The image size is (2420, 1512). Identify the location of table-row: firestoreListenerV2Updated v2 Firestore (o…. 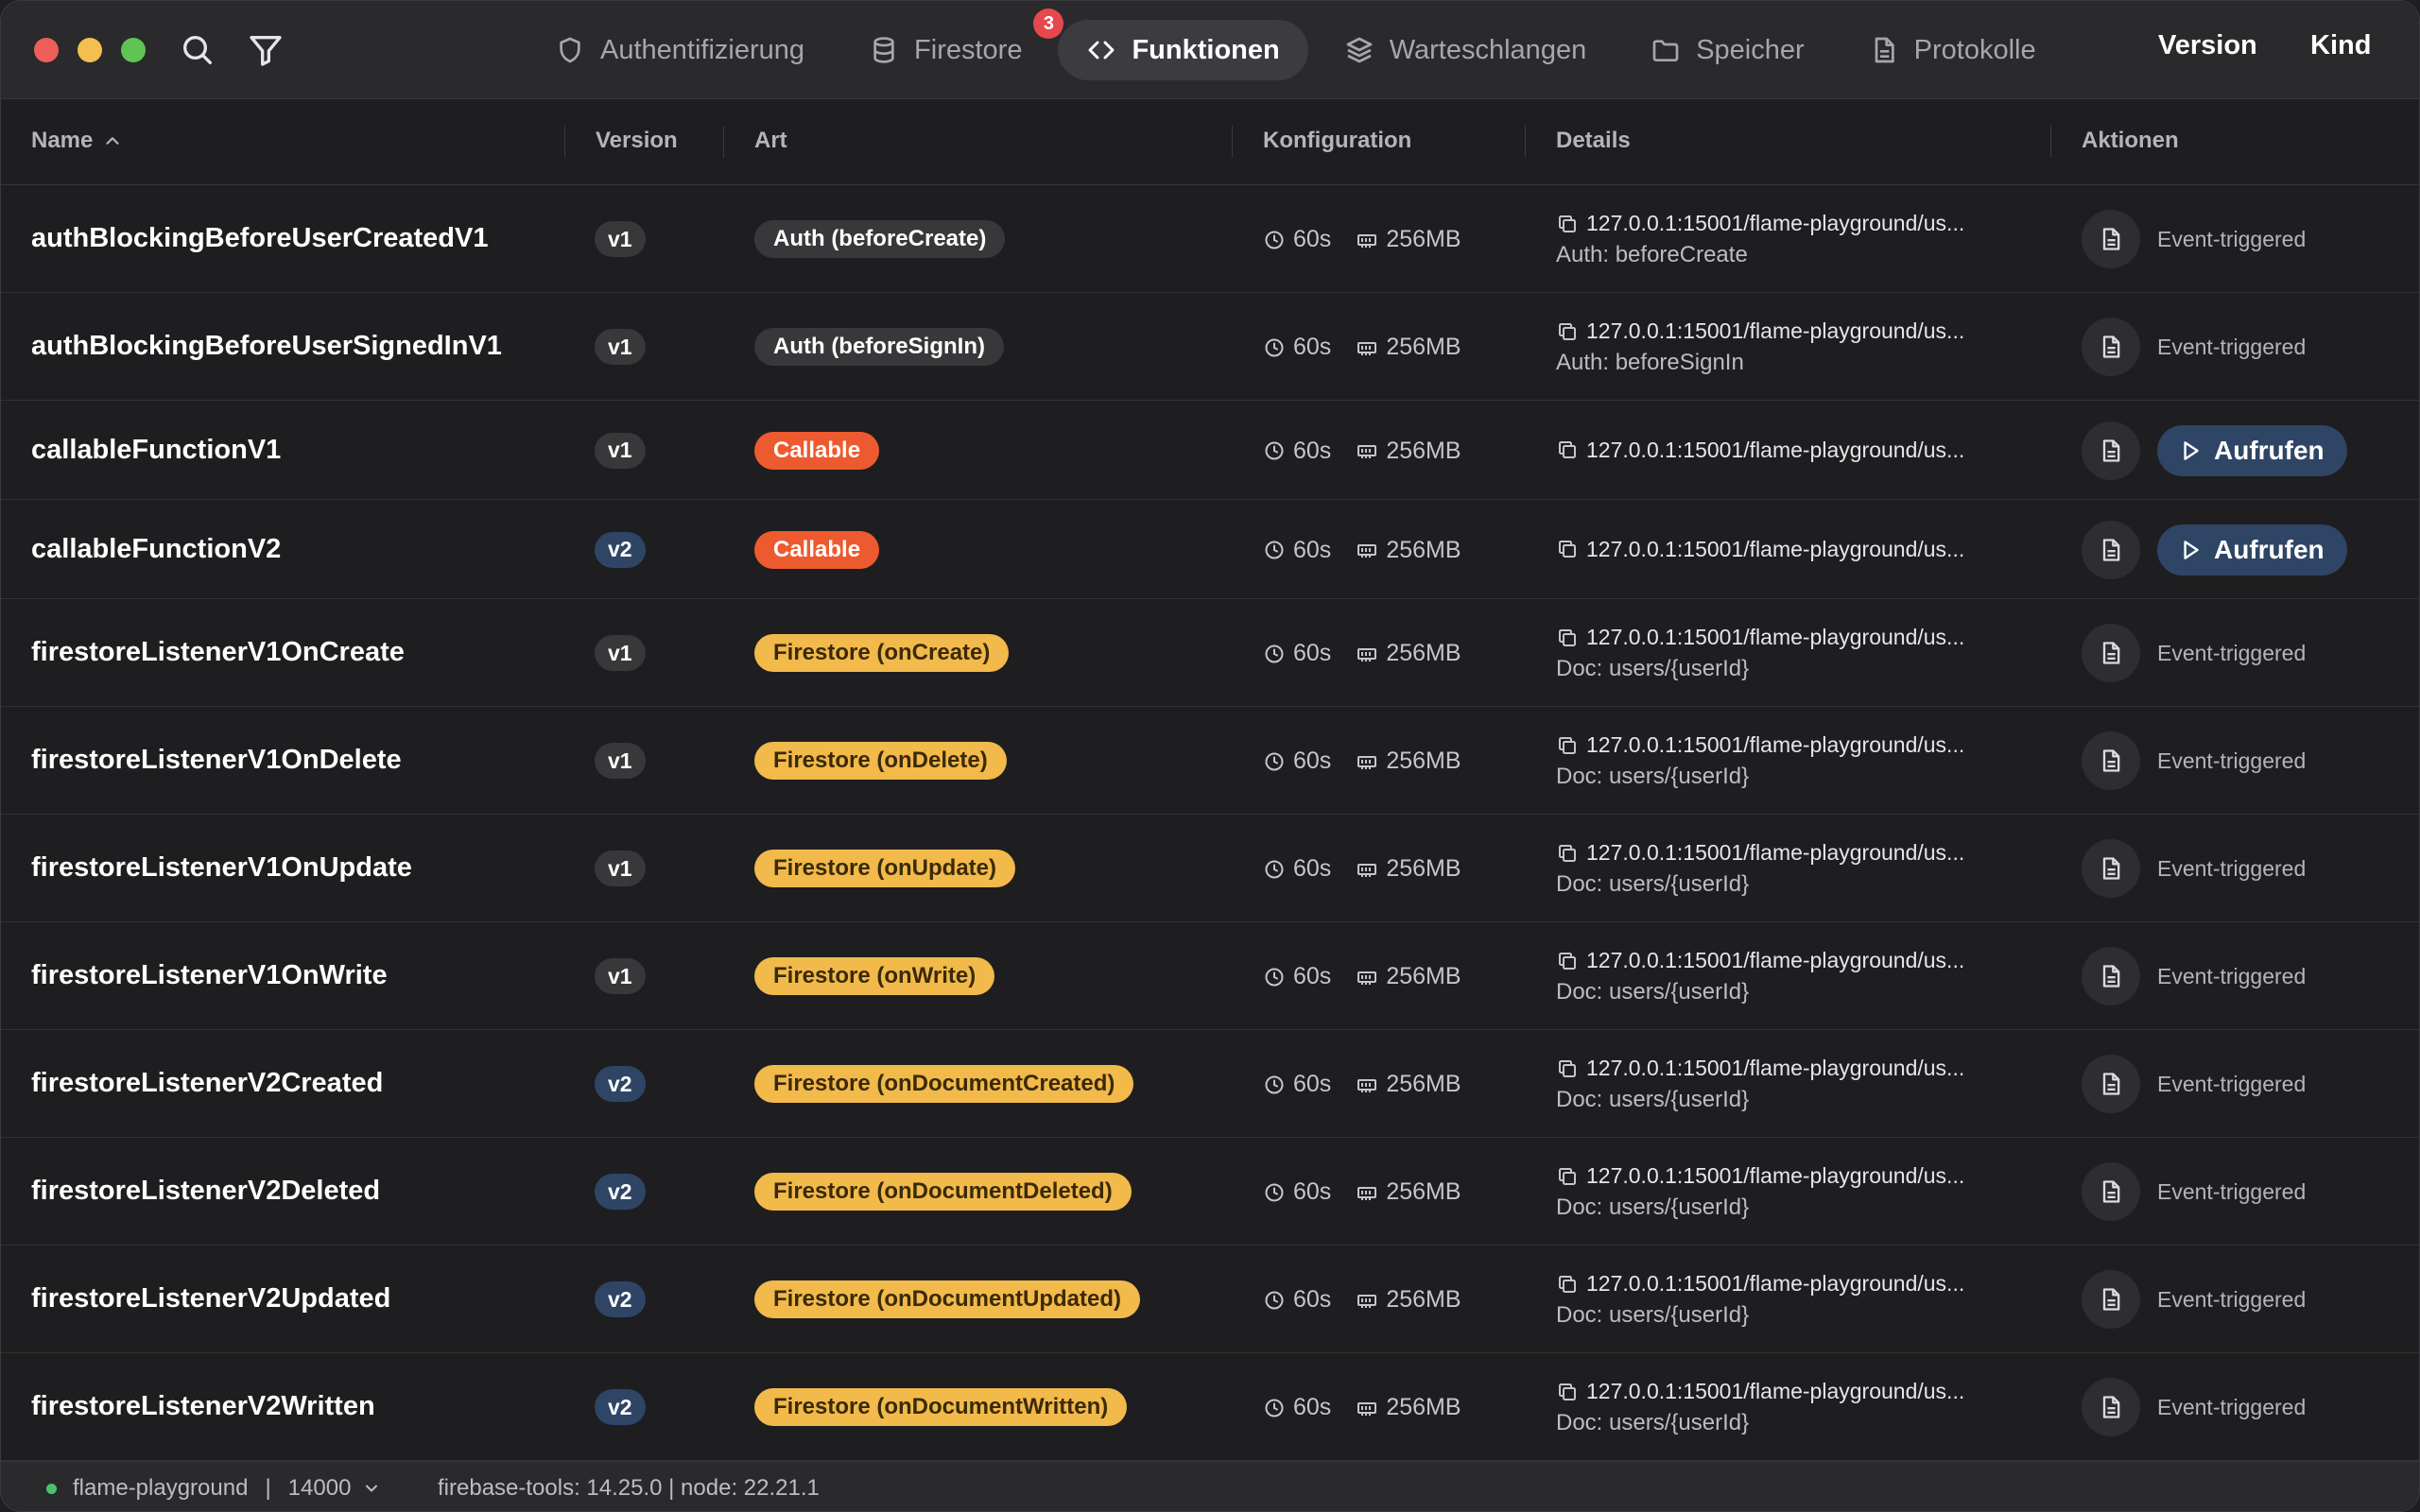
(1210, 1299).